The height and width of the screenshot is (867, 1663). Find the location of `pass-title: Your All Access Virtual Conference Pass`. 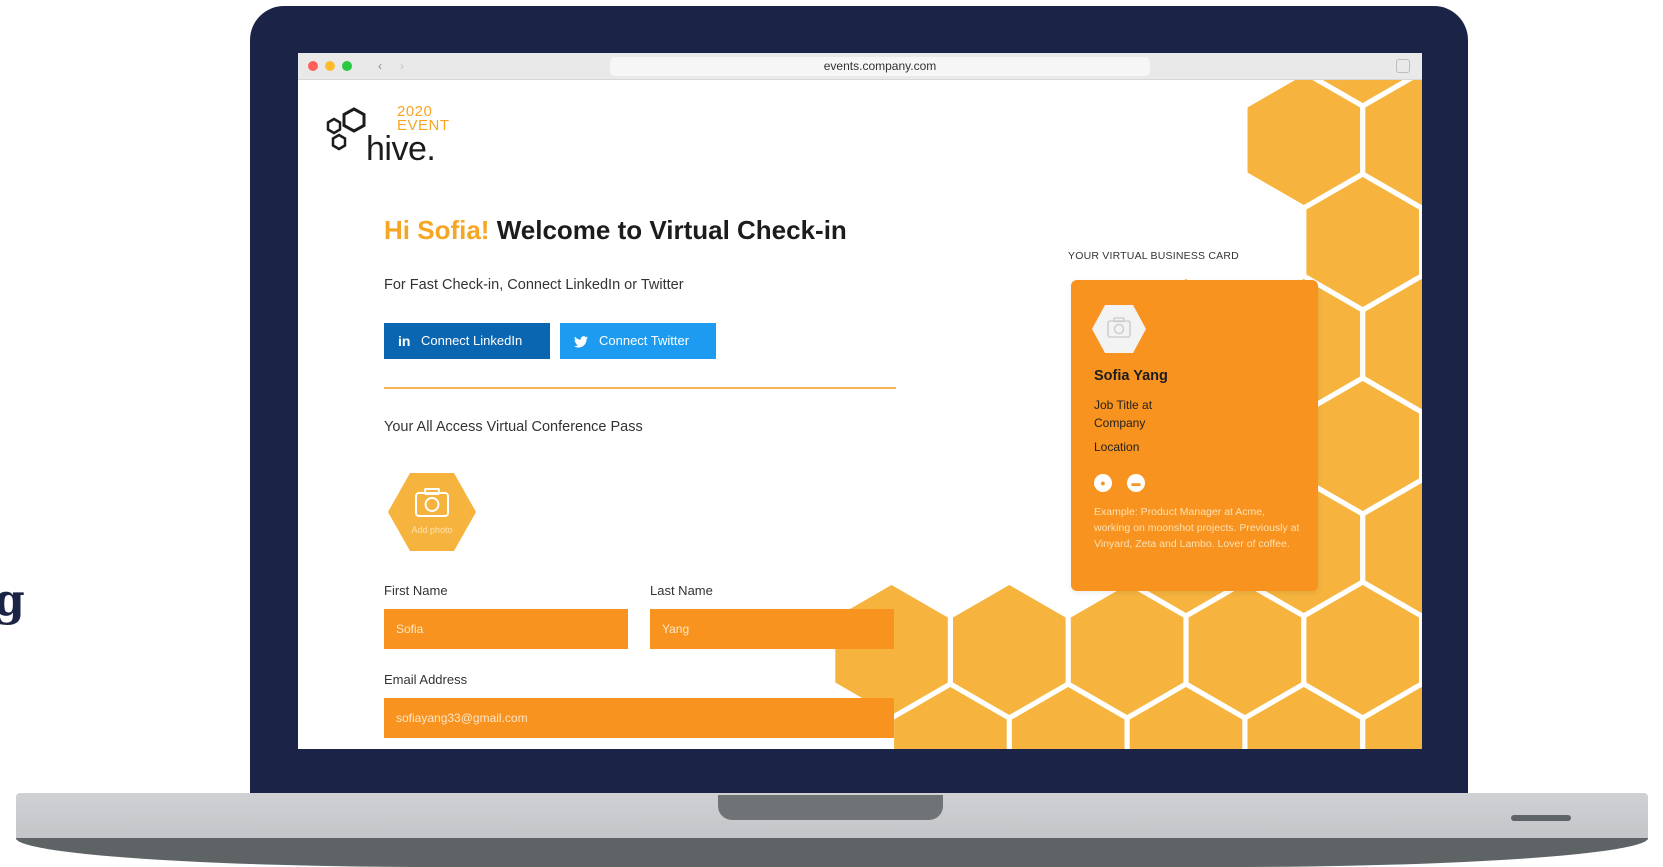

pass-title: Your All Access Virtual Conference Pass is located at coordinates (513, 427).